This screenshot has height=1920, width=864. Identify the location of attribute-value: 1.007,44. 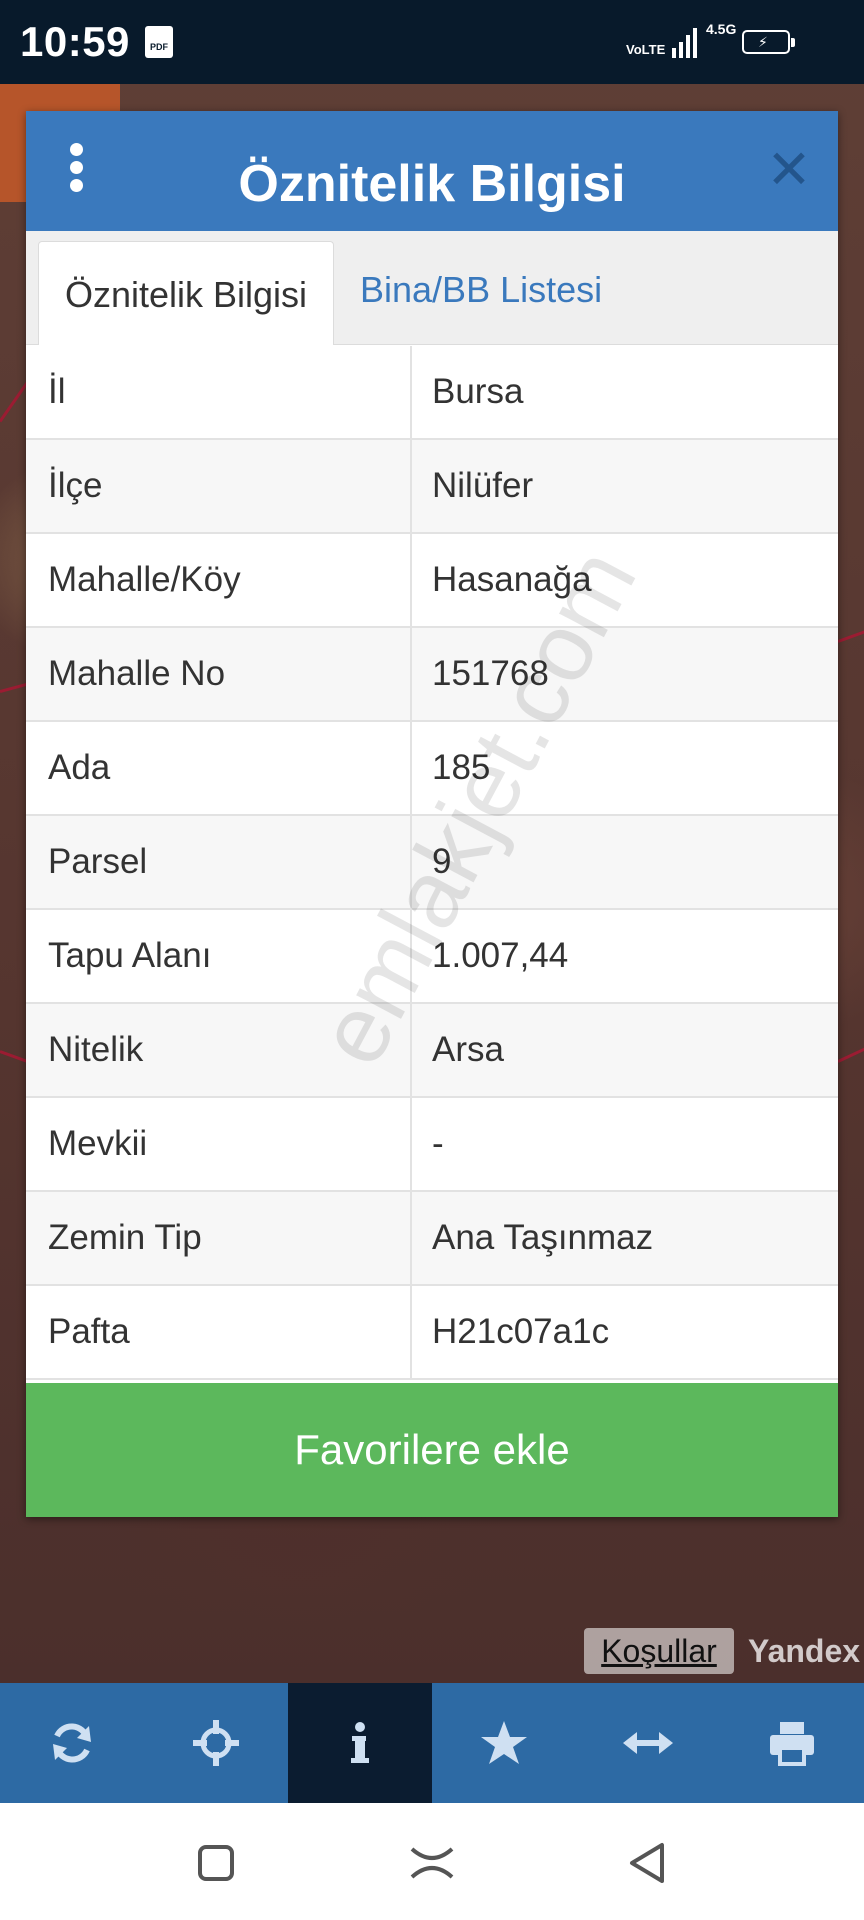
(500, 955).